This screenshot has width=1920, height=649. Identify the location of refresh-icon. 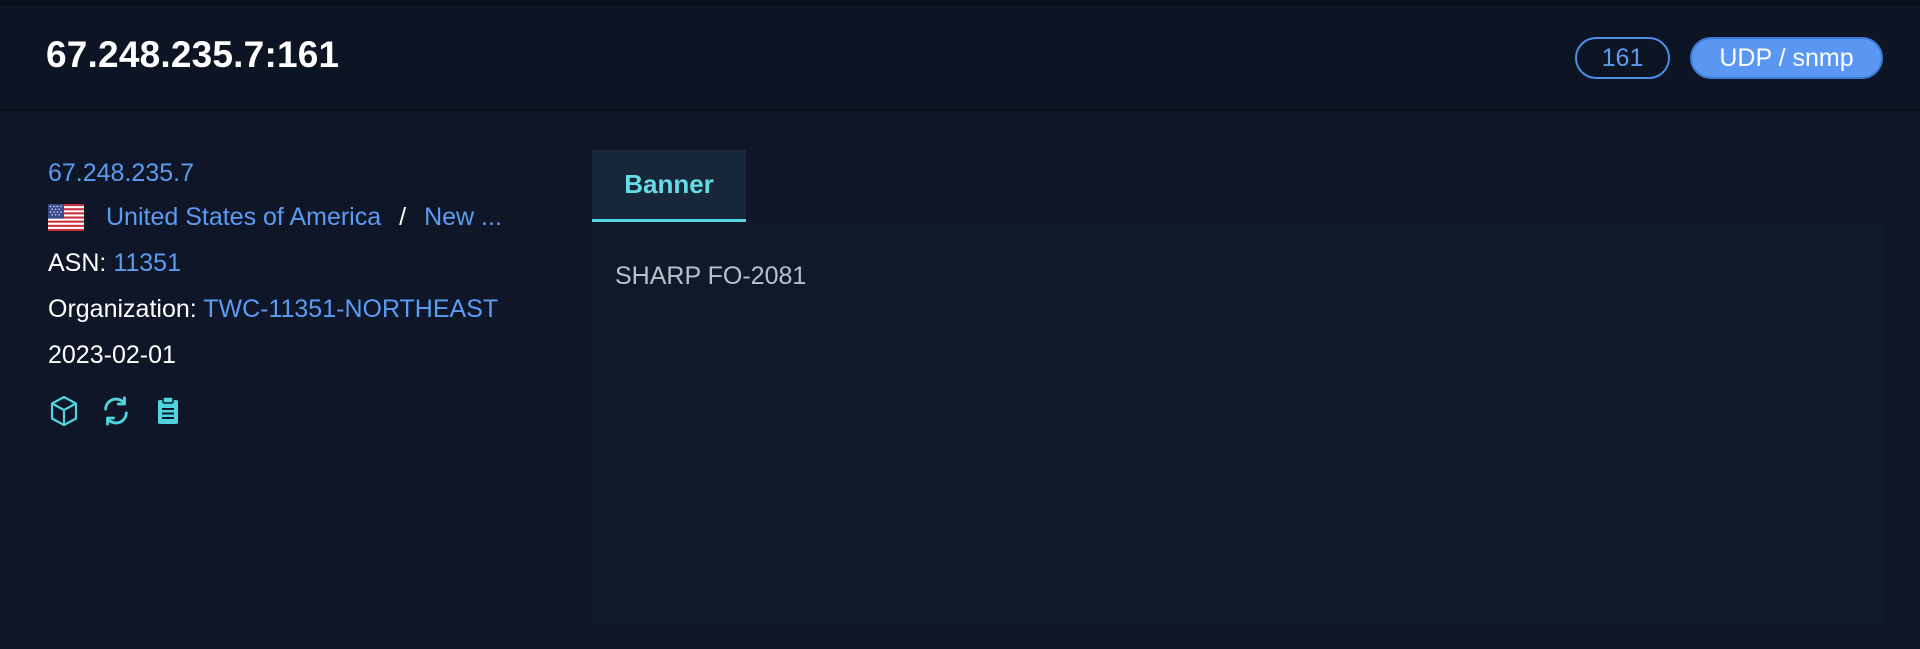
(116, 411).